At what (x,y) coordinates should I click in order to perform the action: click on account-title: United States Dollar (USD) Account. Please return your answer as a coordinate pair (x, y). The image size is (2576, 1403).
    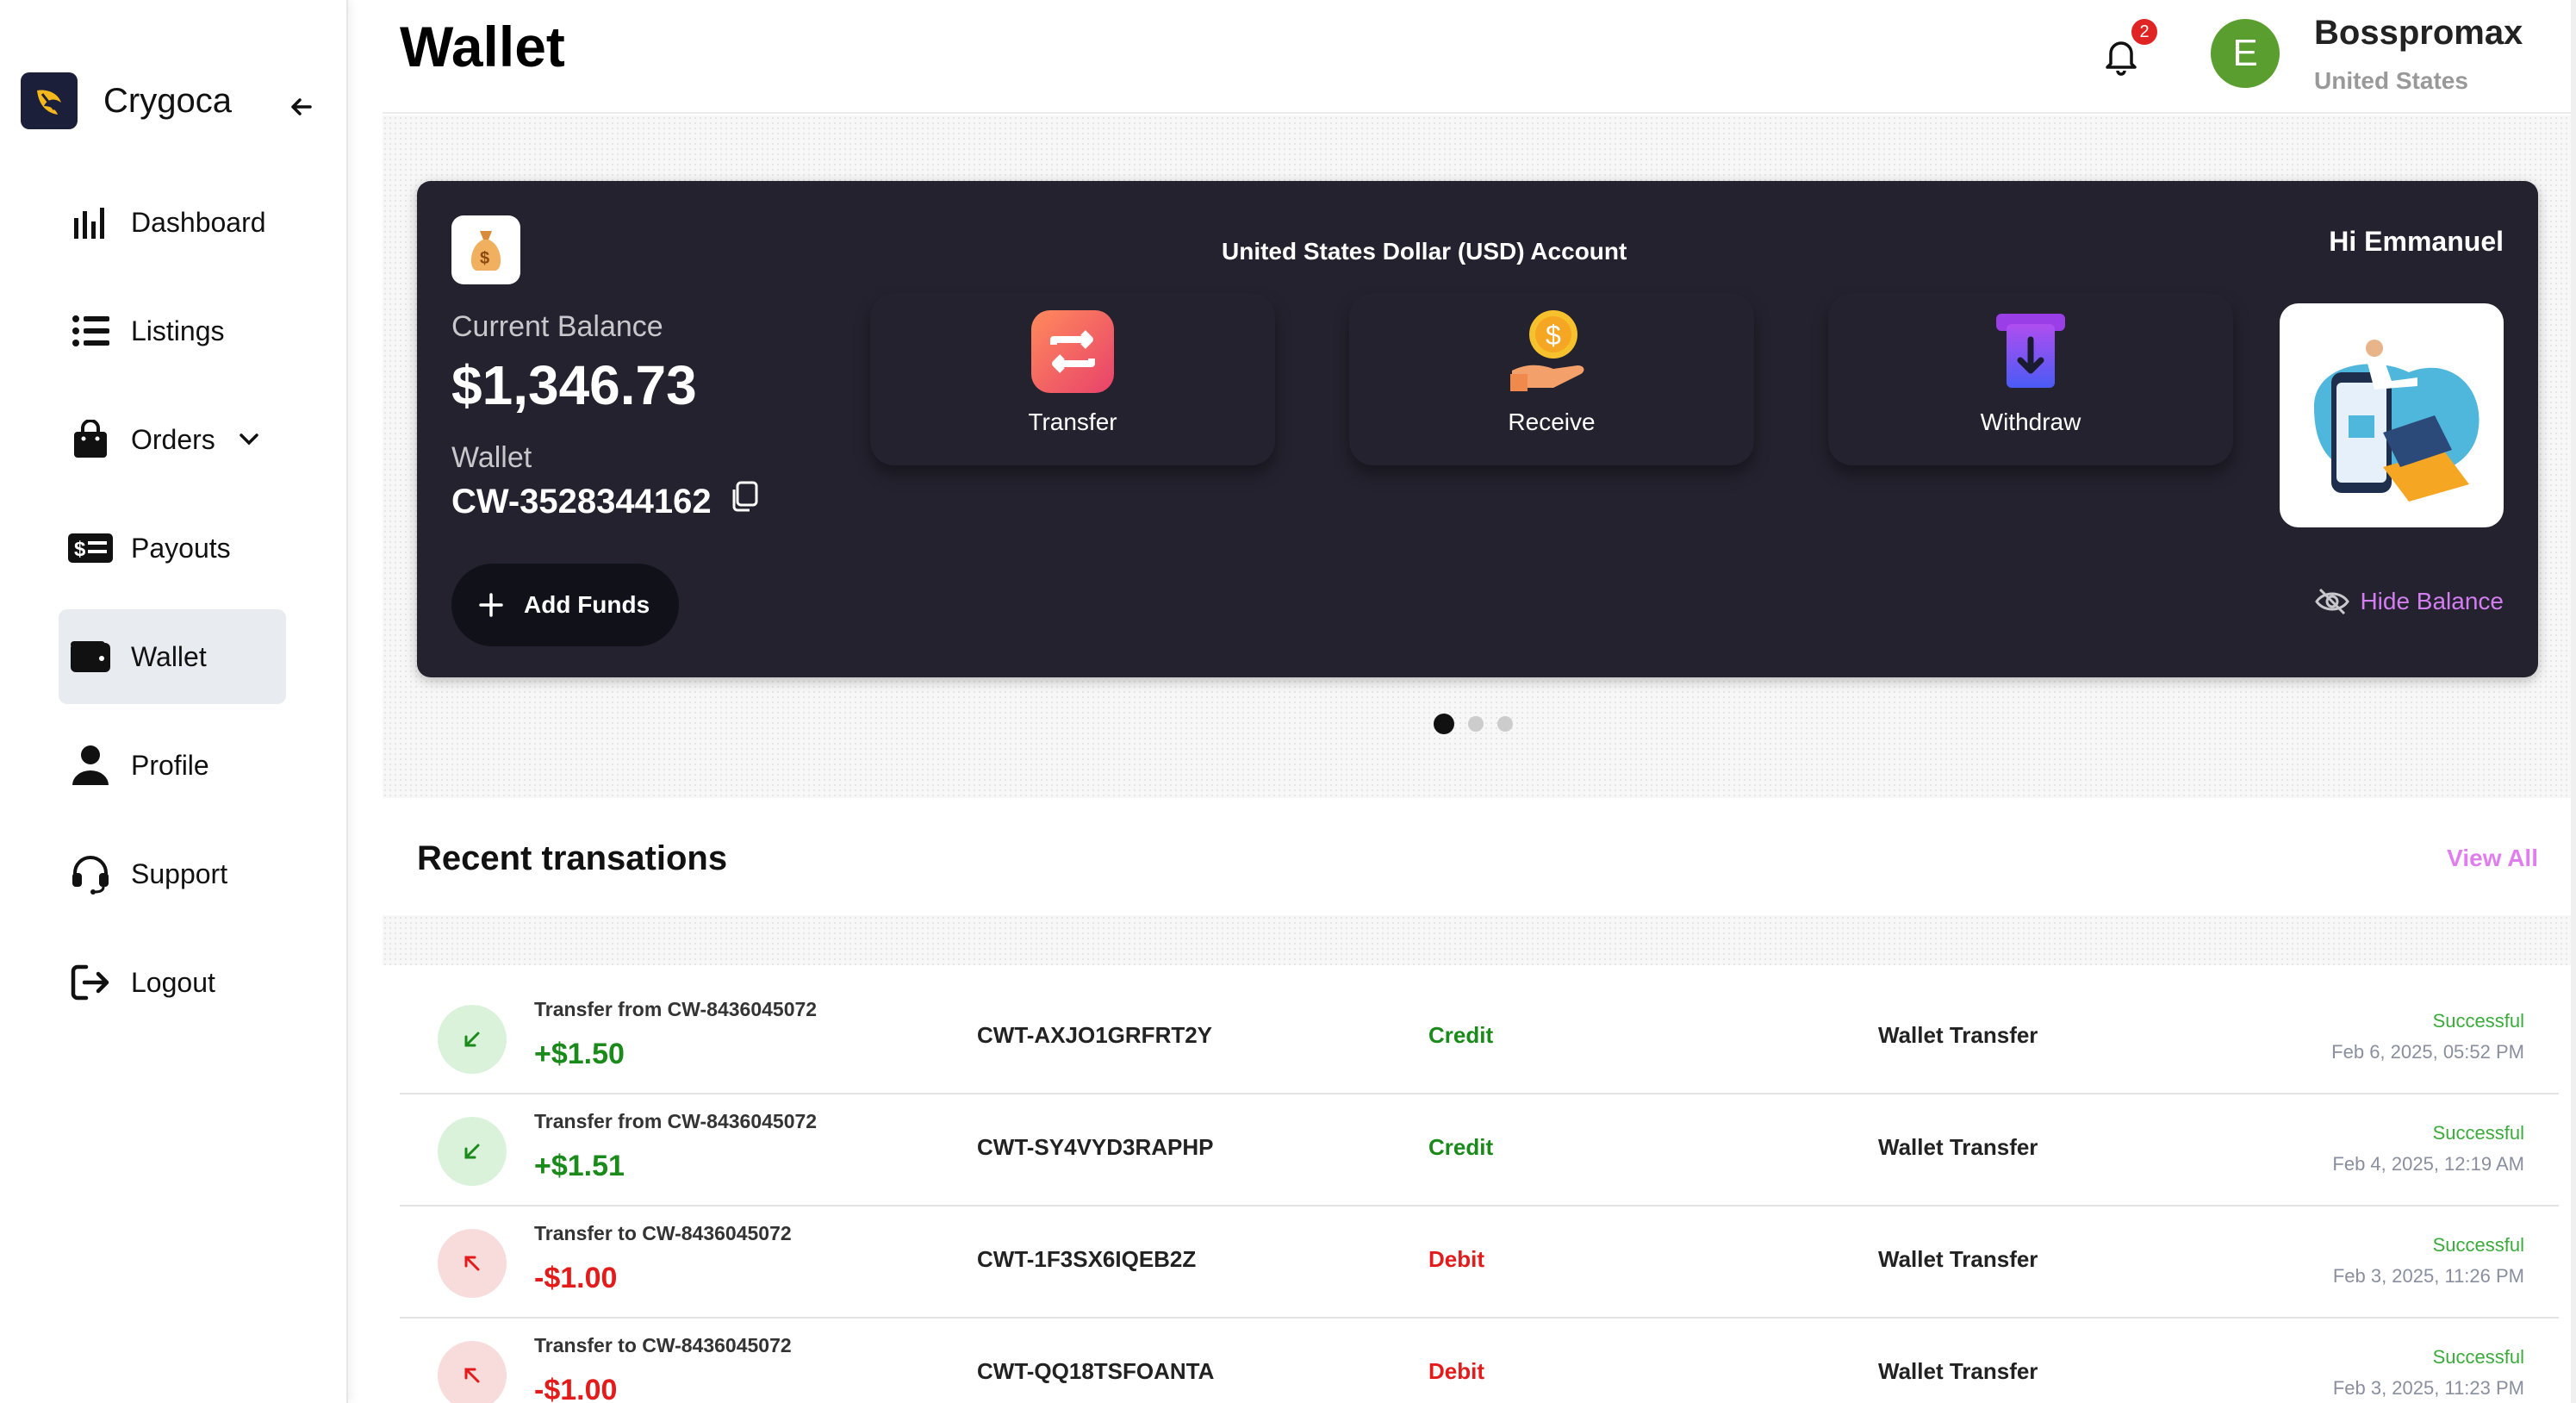
    Looking at the image, I should click on (1425, 251).